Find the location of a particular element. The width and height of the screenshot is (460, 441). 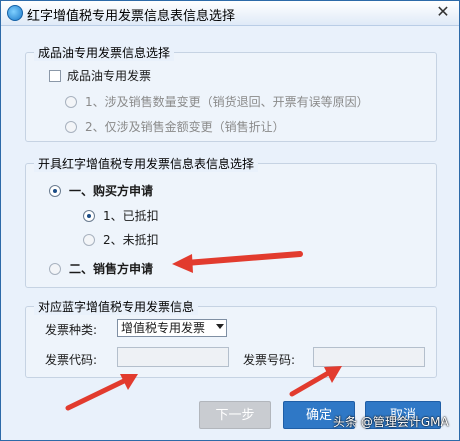

arrow-seller-apply-head is located at coordinates (182, 263).